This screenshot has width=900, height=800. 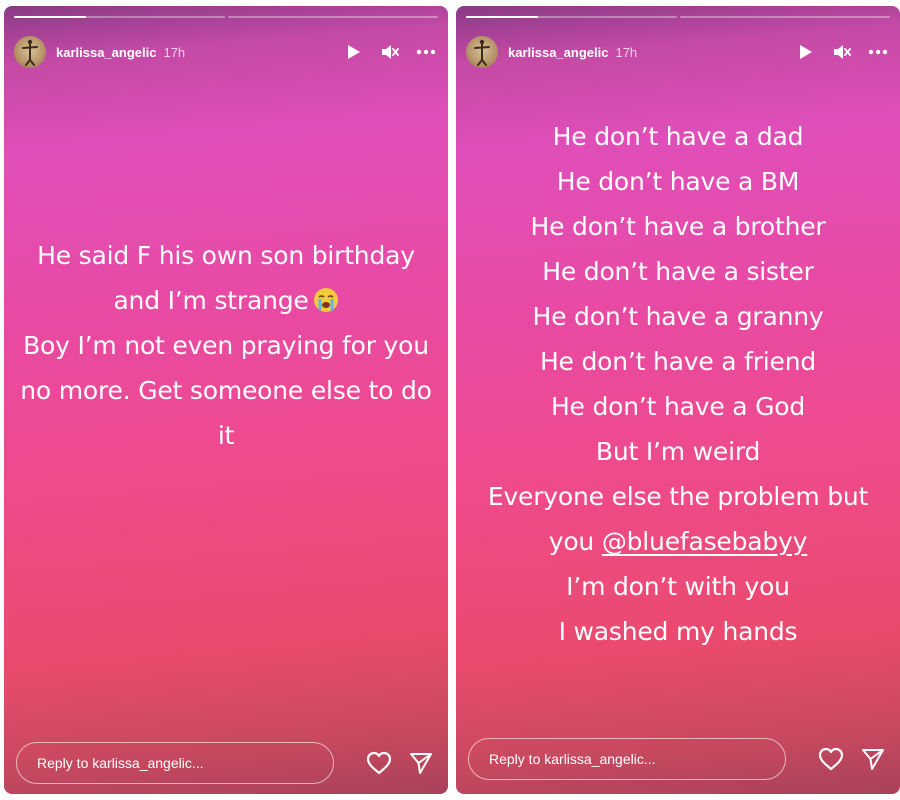 I want to click on caption-line: you @bluefasebabyy, so click(x=678, y=541).